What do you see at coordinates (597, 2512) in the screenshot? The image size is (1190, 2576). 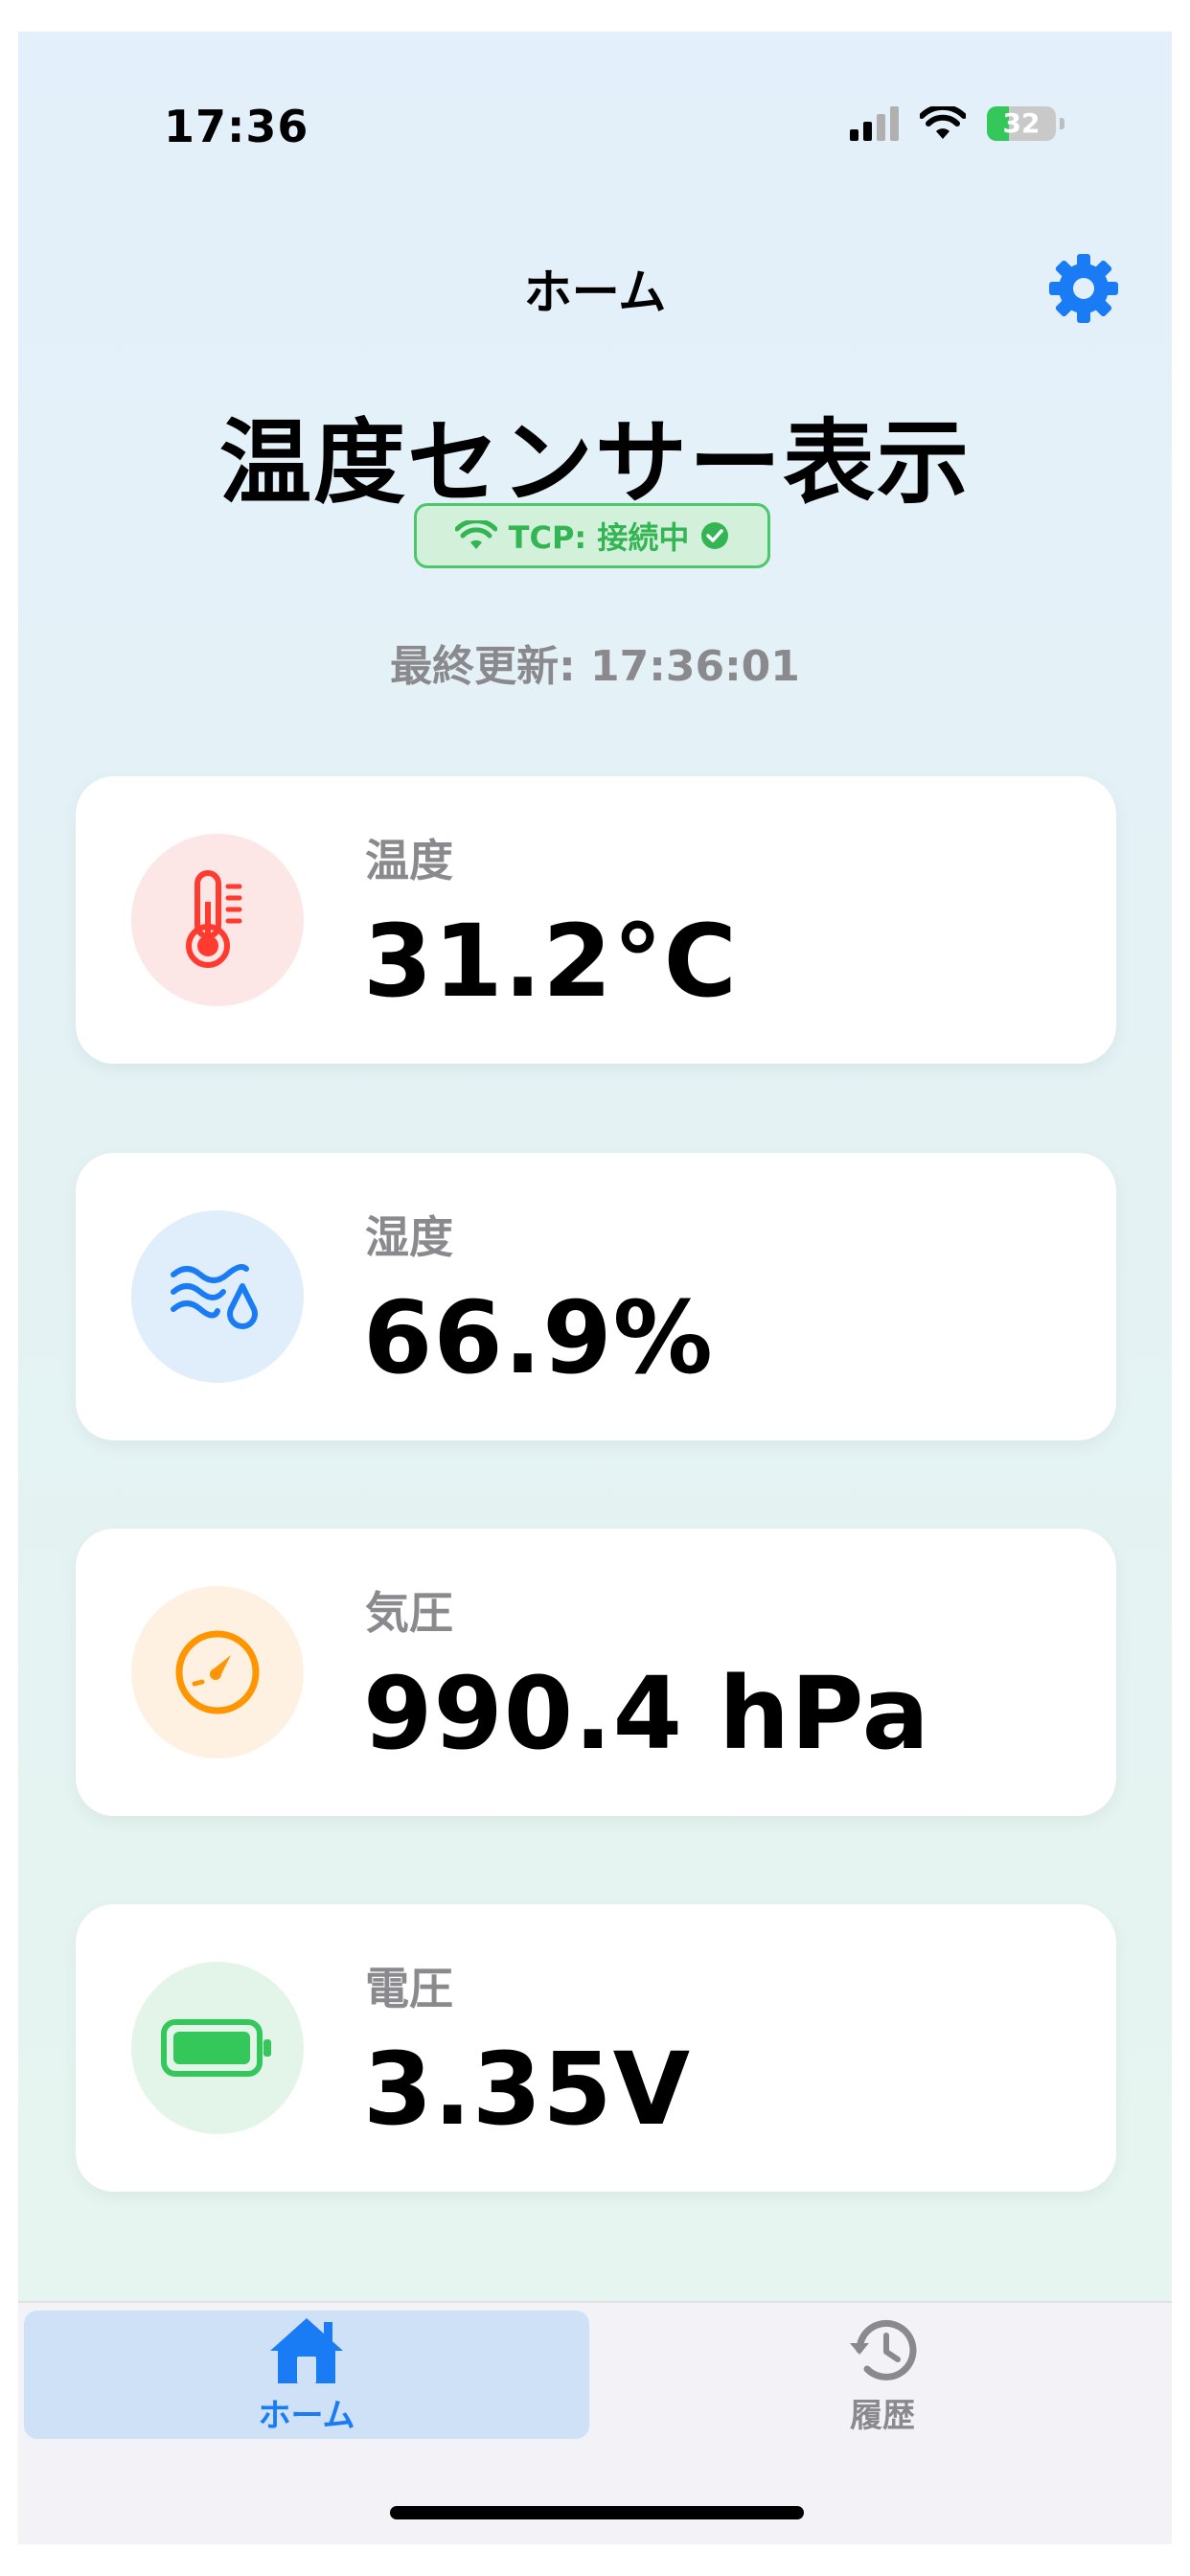 I see `home-indicator` at bounding box center [597, 2512].